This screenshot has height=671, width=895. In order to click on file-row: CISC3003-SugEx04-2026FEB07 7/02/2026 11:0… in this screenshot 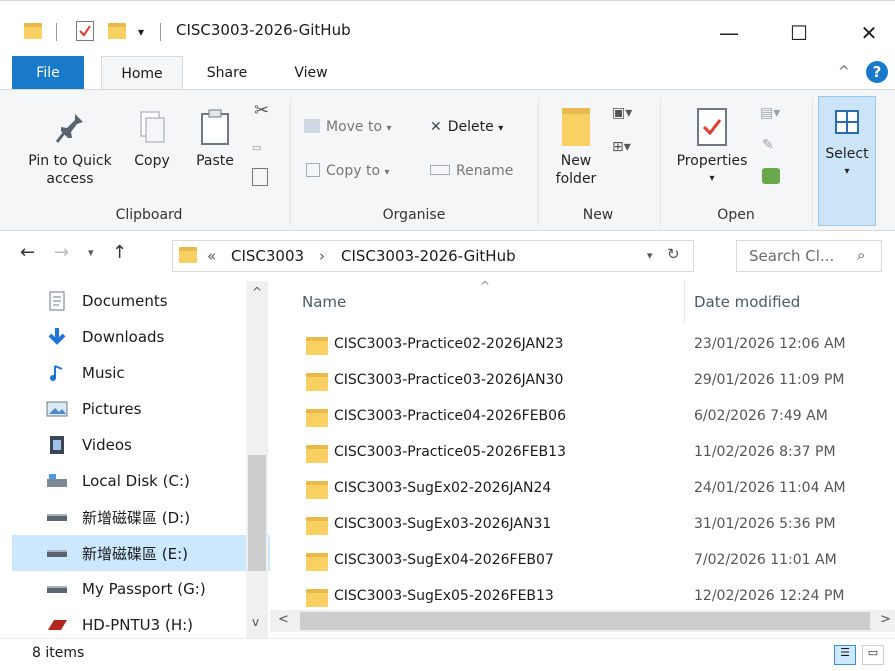, I will do `click(597, 562)`.